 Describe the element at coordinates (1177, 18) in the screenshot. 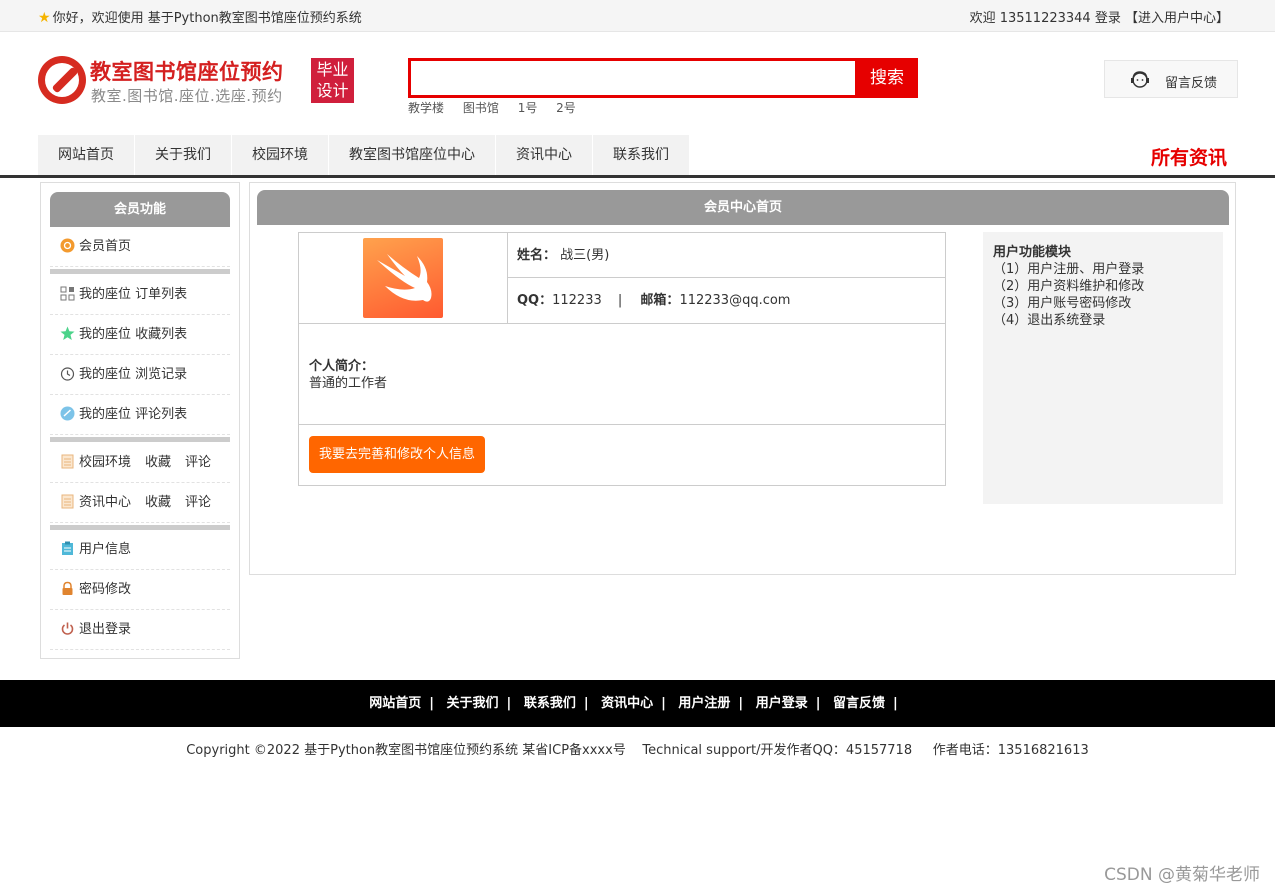

I see `user-center-link: 【进入用户中心】` at that location.